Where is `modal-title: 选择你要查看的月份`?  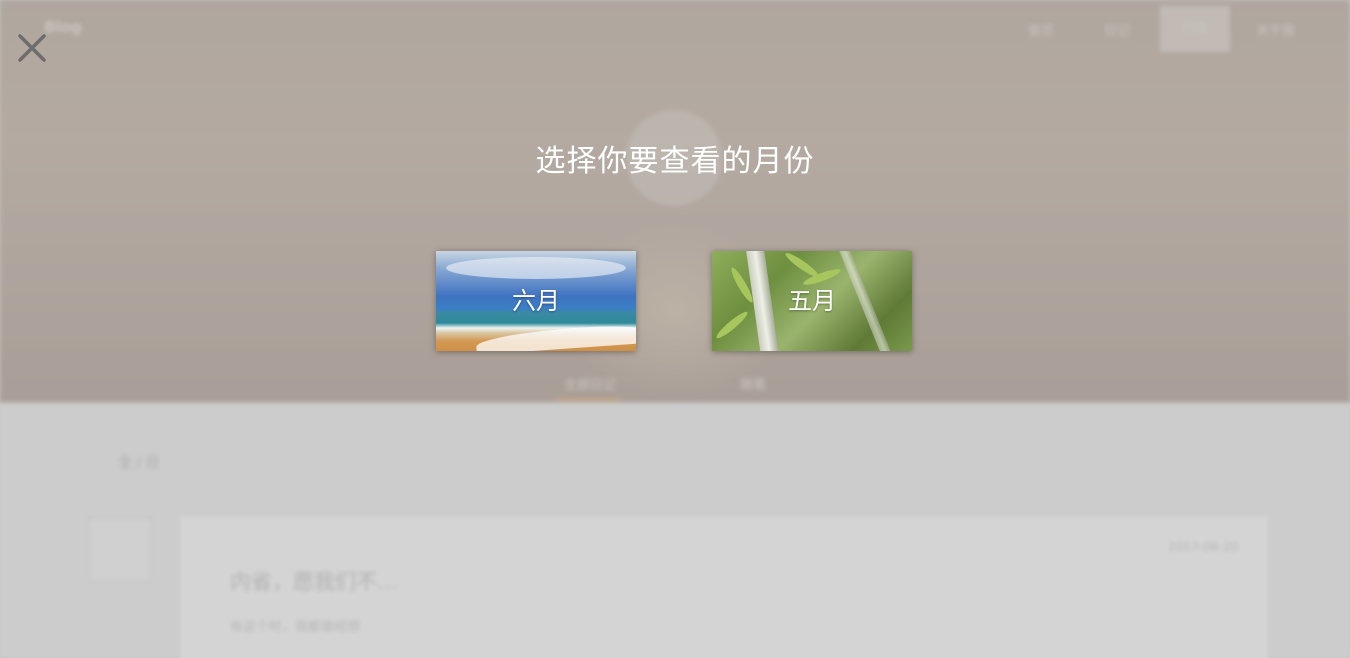
modal-title: 选择你要查看的月份 is located at coordinates (675, 161).